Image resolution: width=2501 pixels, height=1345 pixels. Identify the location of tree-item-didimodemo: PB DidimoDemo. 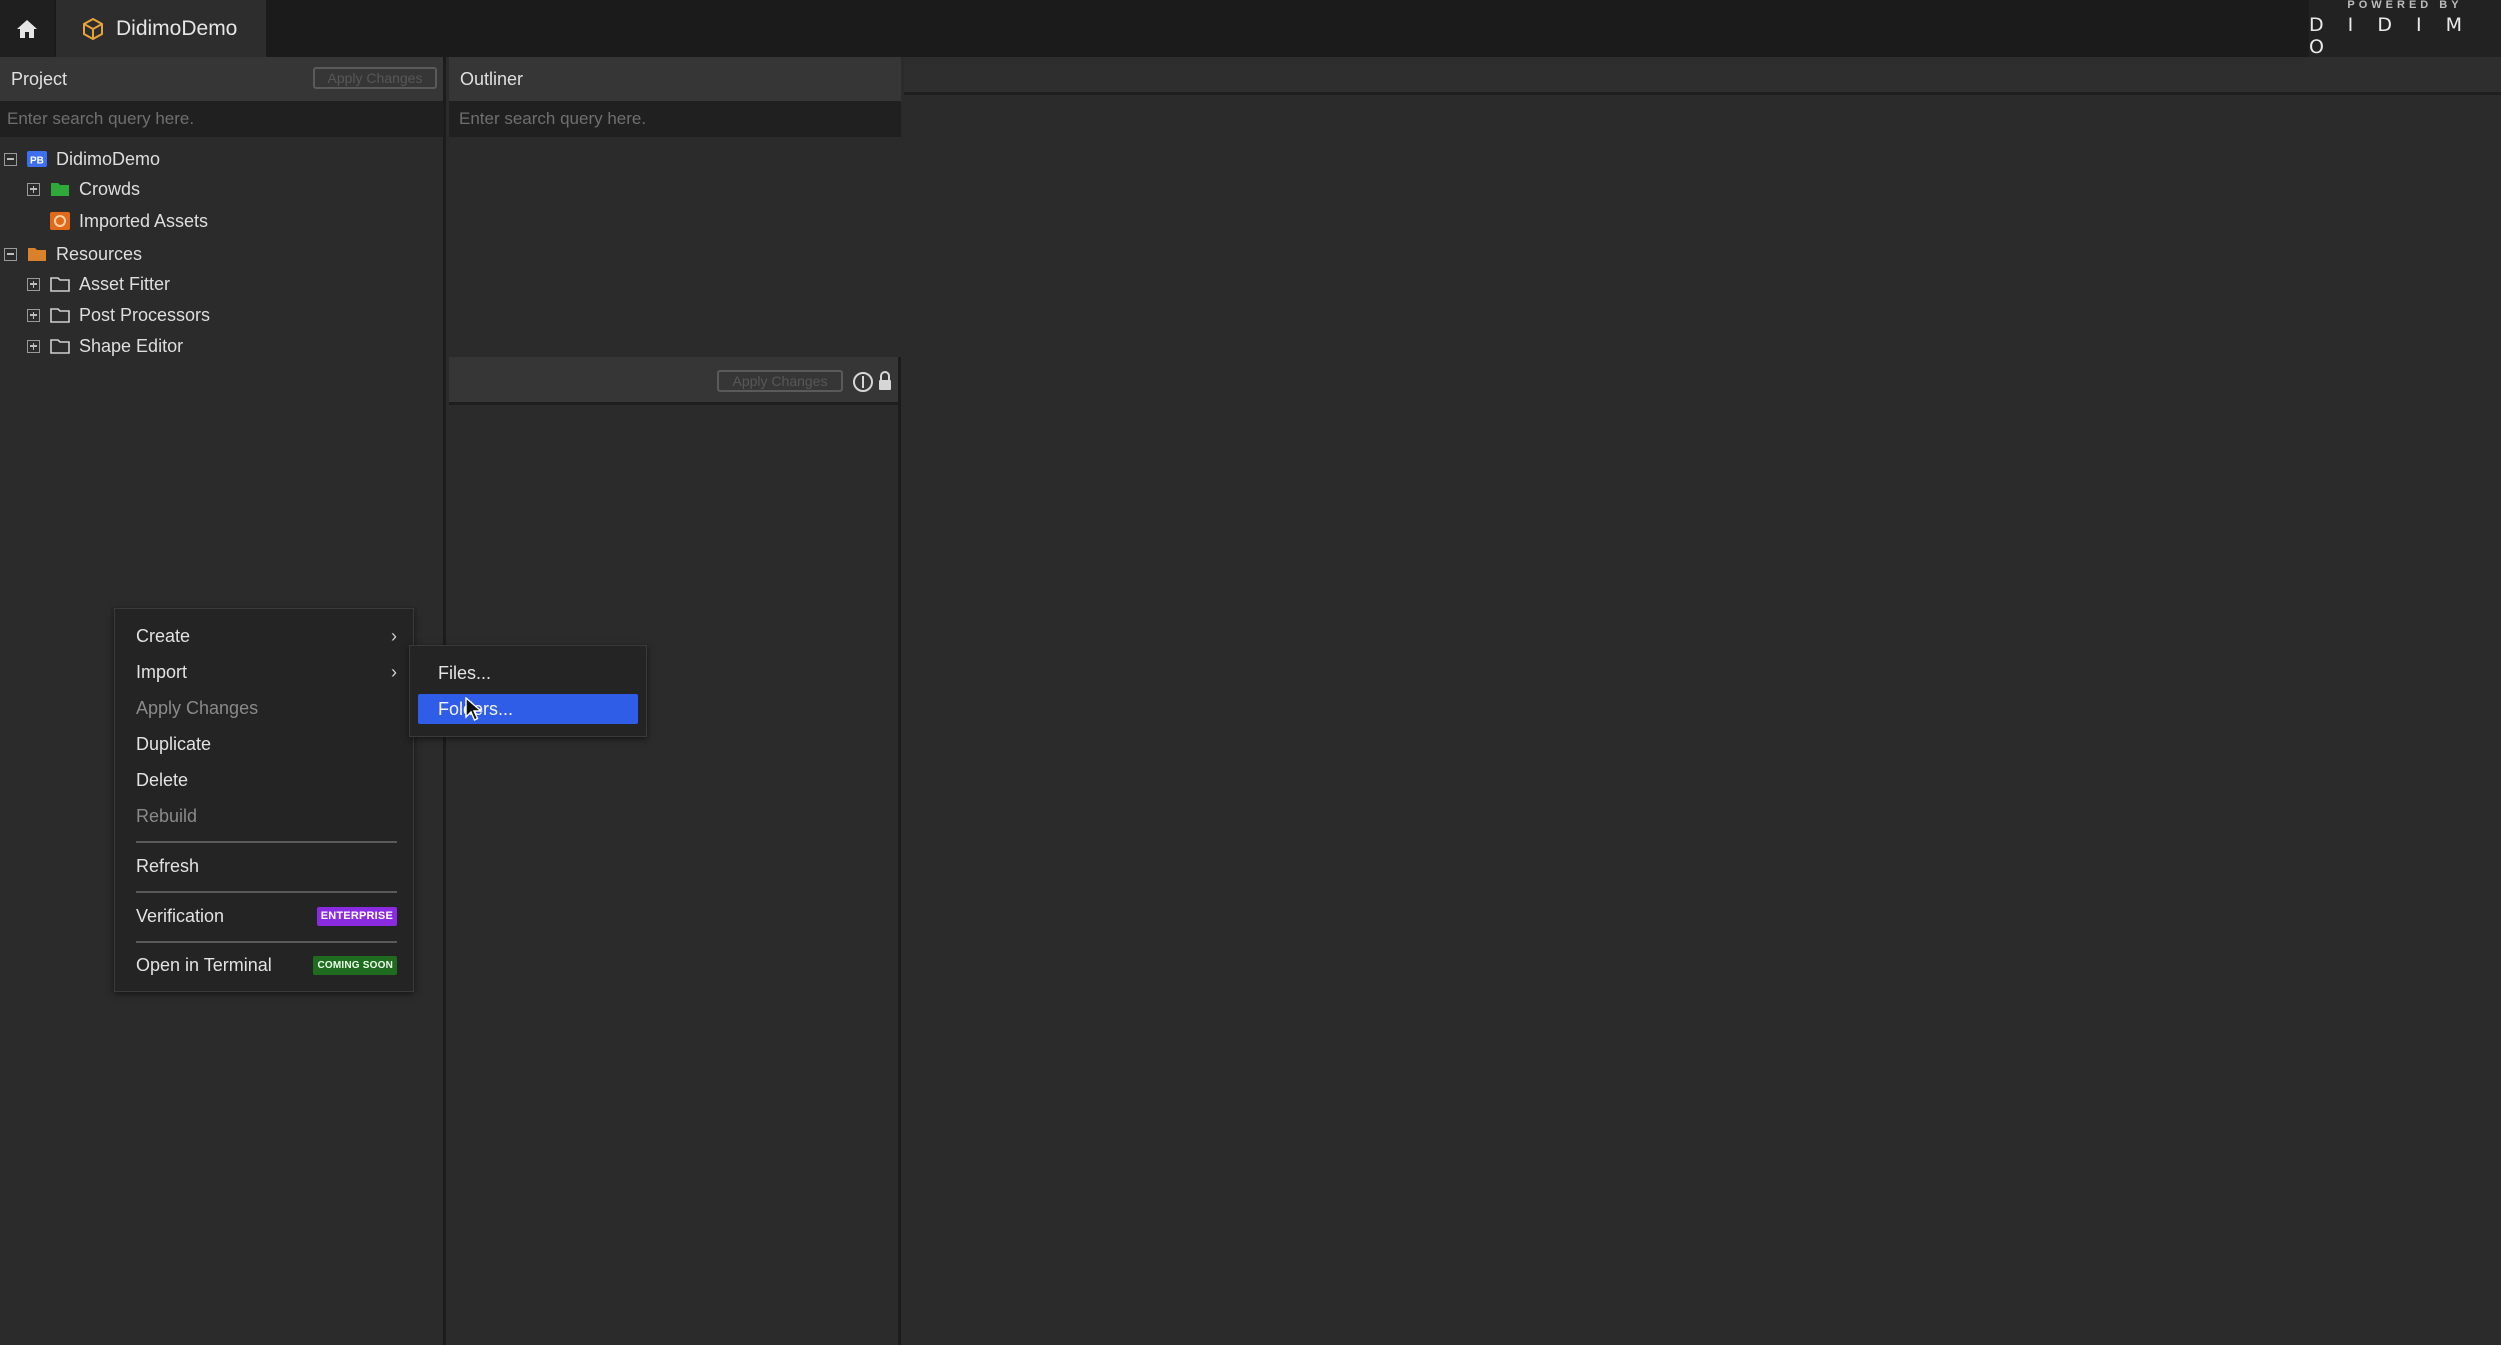
(82, 159).